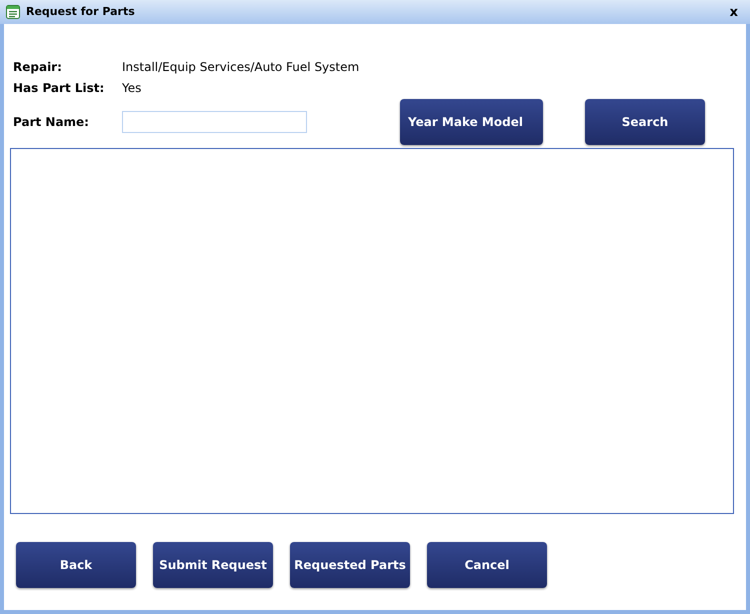 Image resolution: width=750 pixels, height=614 pixels. What do you see at coordinates (13, 12) in the screenshot?
I see `form-icon` at bounding box center [13, 12].